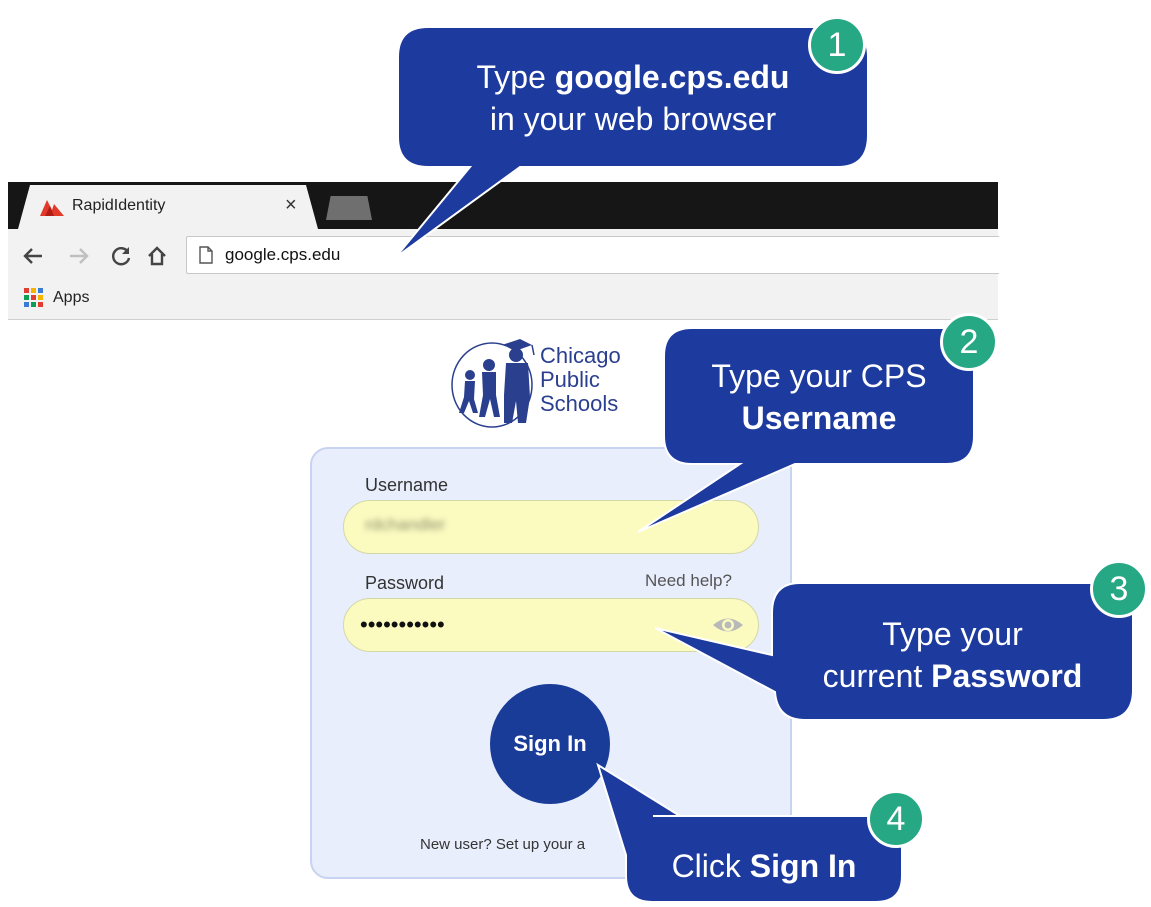 Image resolution: width=1151 pixels, height=907 pixels. Describe the element at coordinates (969, 342) in the screenshot. I see `step-2-badge: 2` at that location.